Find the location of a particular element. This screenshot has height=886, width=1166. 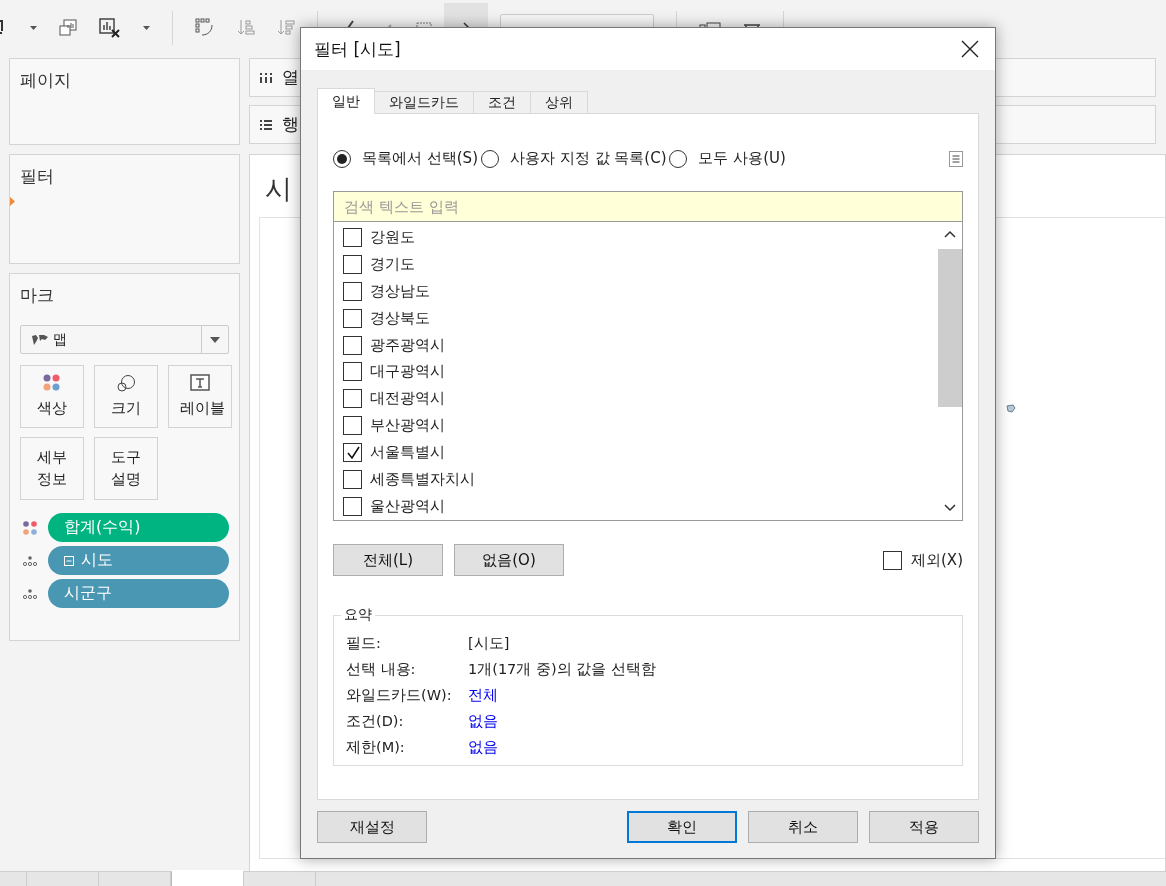

swap-axes-icon is located at coordinates (205, 27).